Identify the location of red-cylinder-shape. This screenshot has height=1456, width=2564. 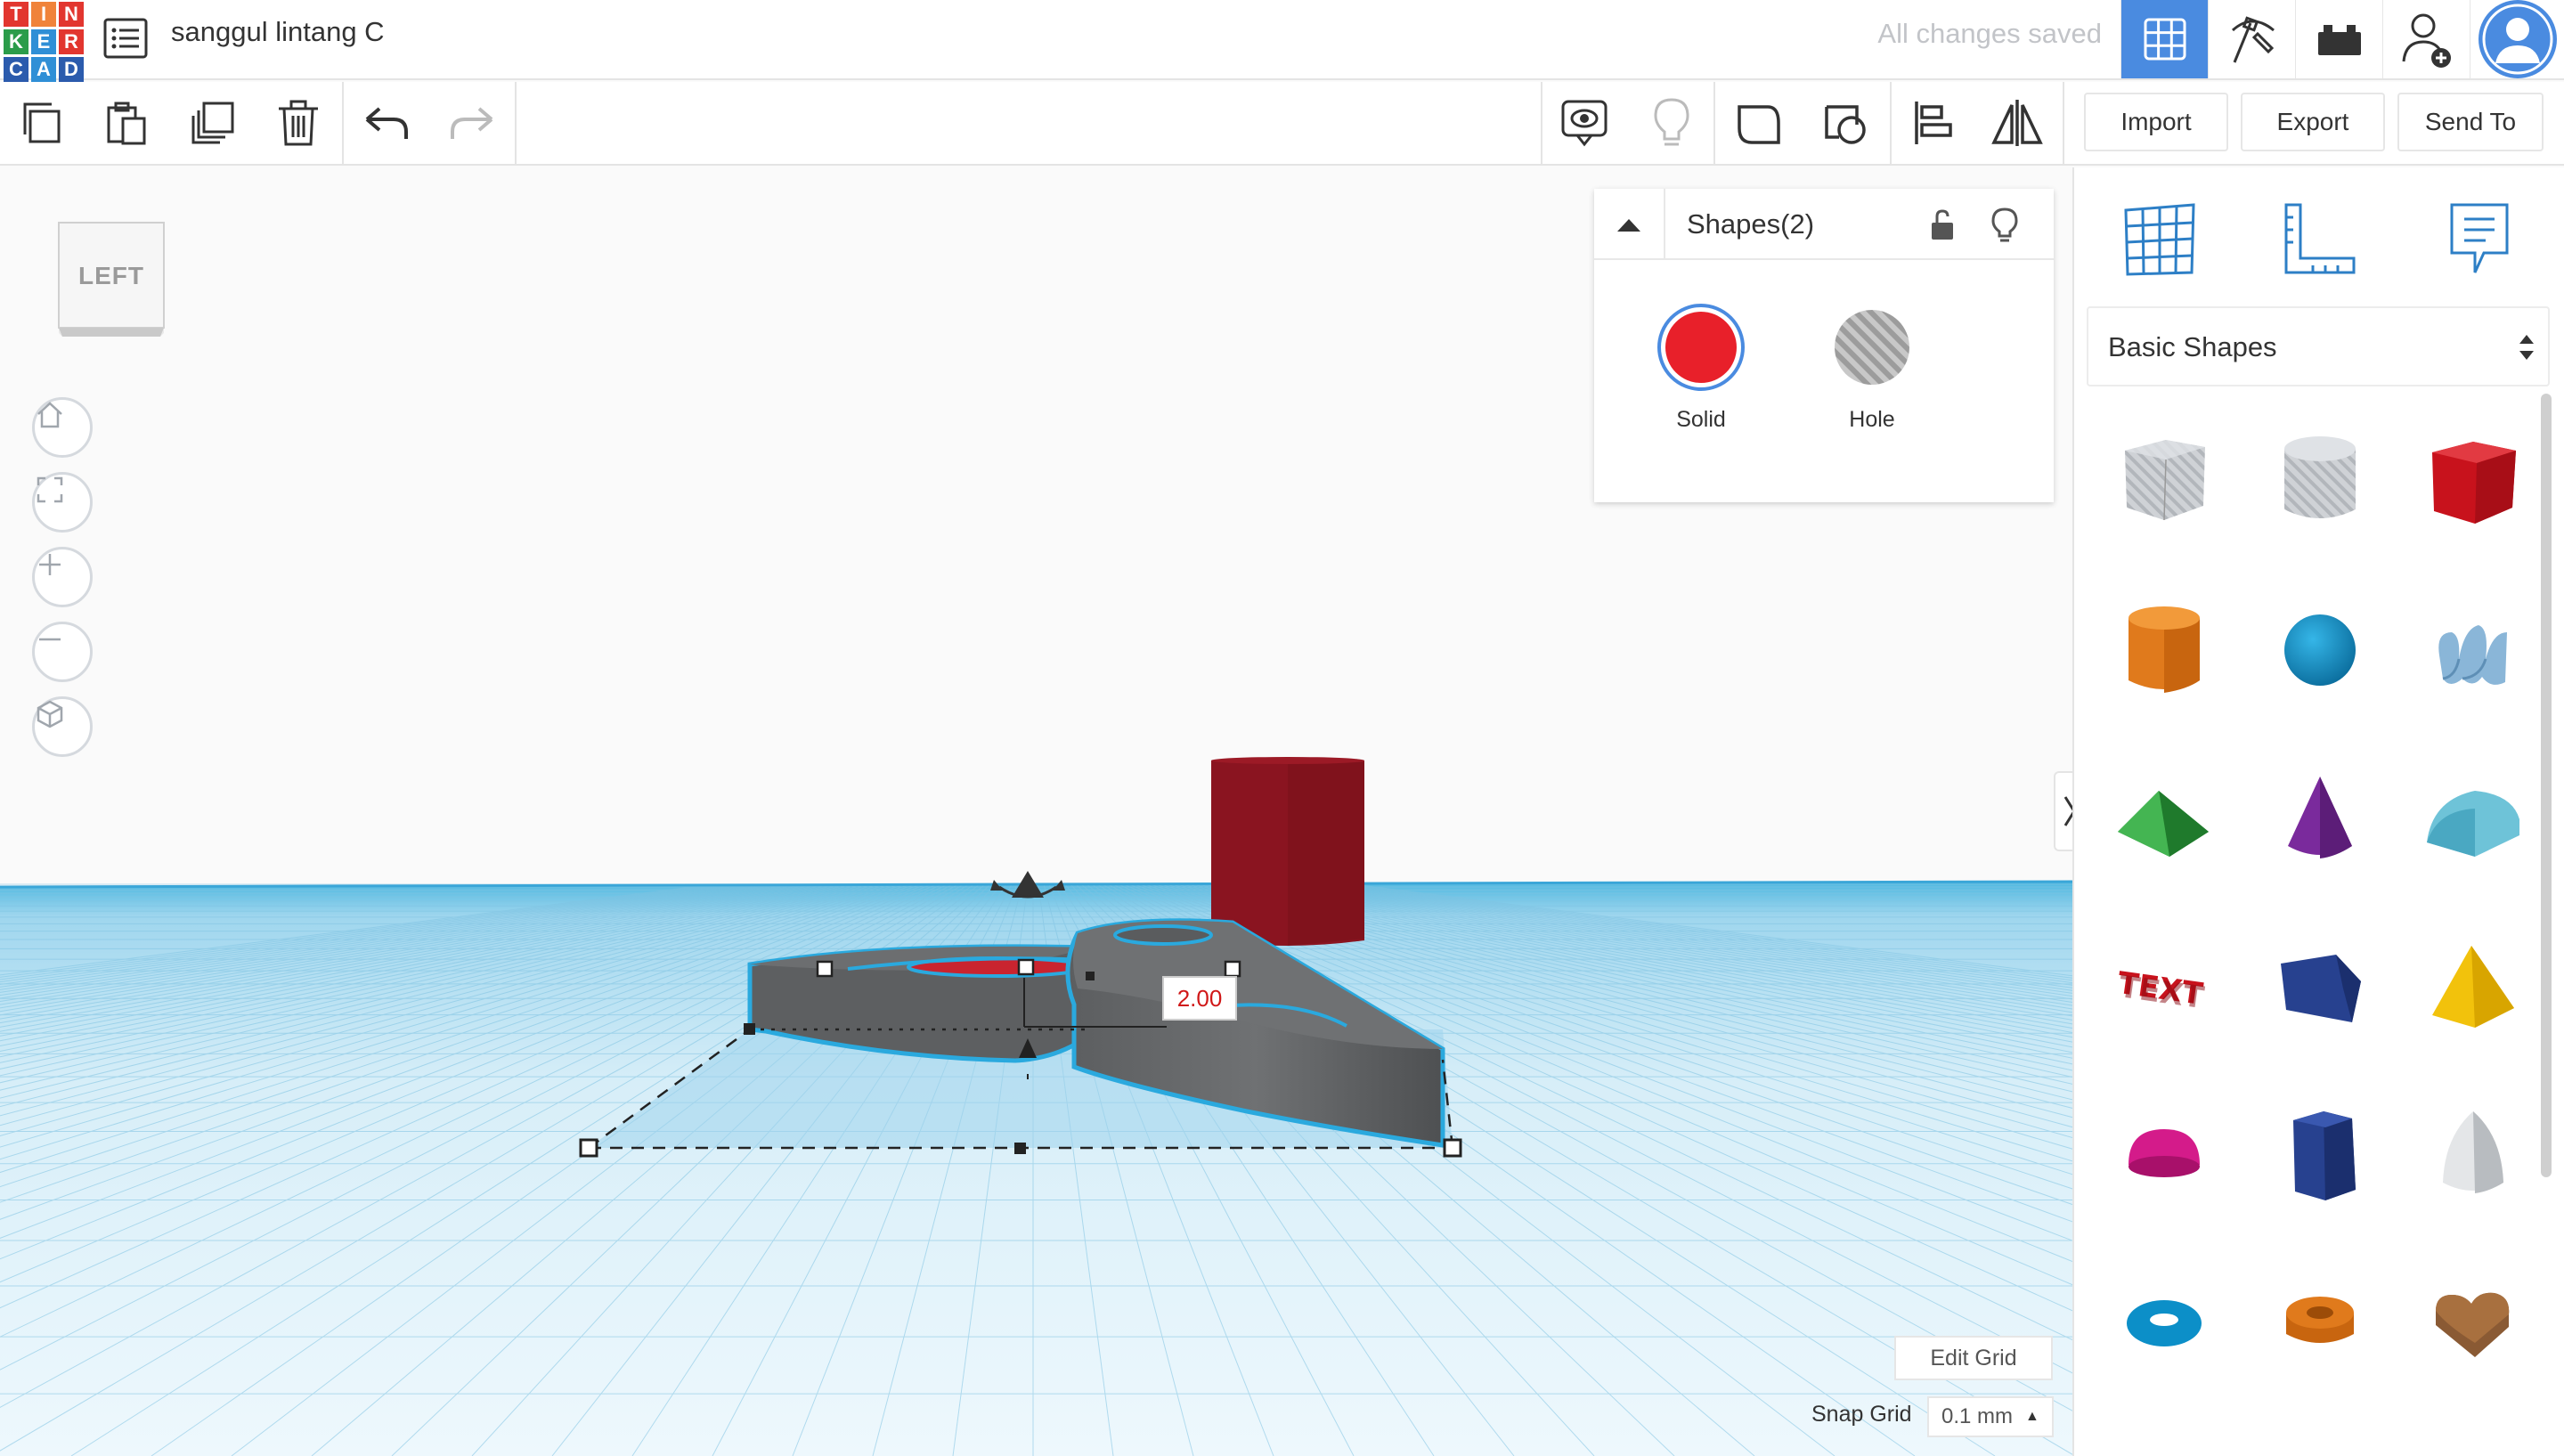
(1287, 851).